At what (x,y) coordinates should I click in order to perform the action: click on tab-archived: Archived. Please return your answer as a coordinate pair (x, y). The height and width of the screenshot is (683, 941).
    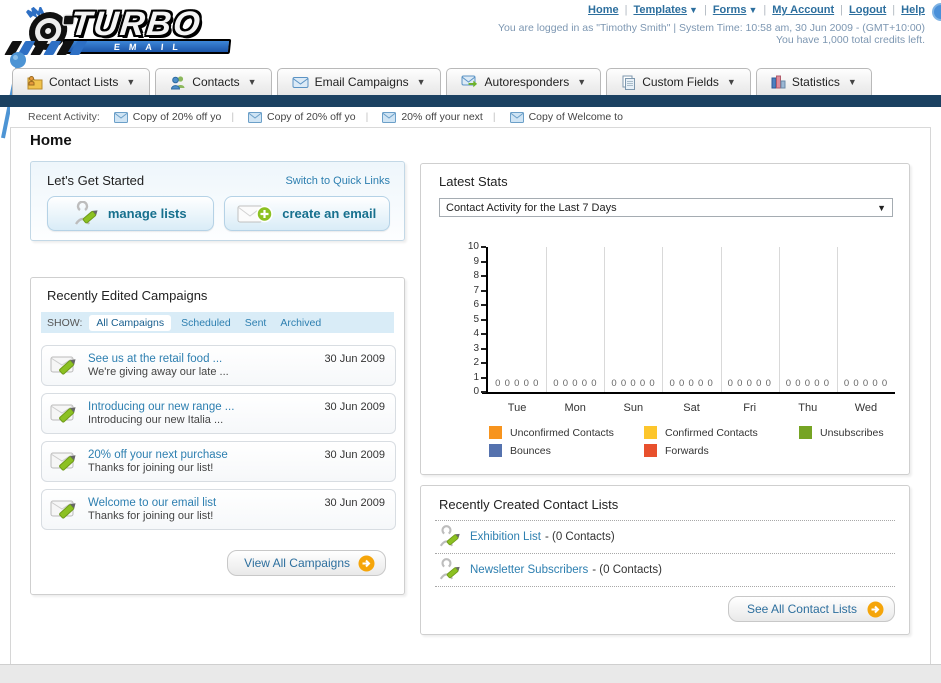
    Looking at the image, I should click on (300, 323).